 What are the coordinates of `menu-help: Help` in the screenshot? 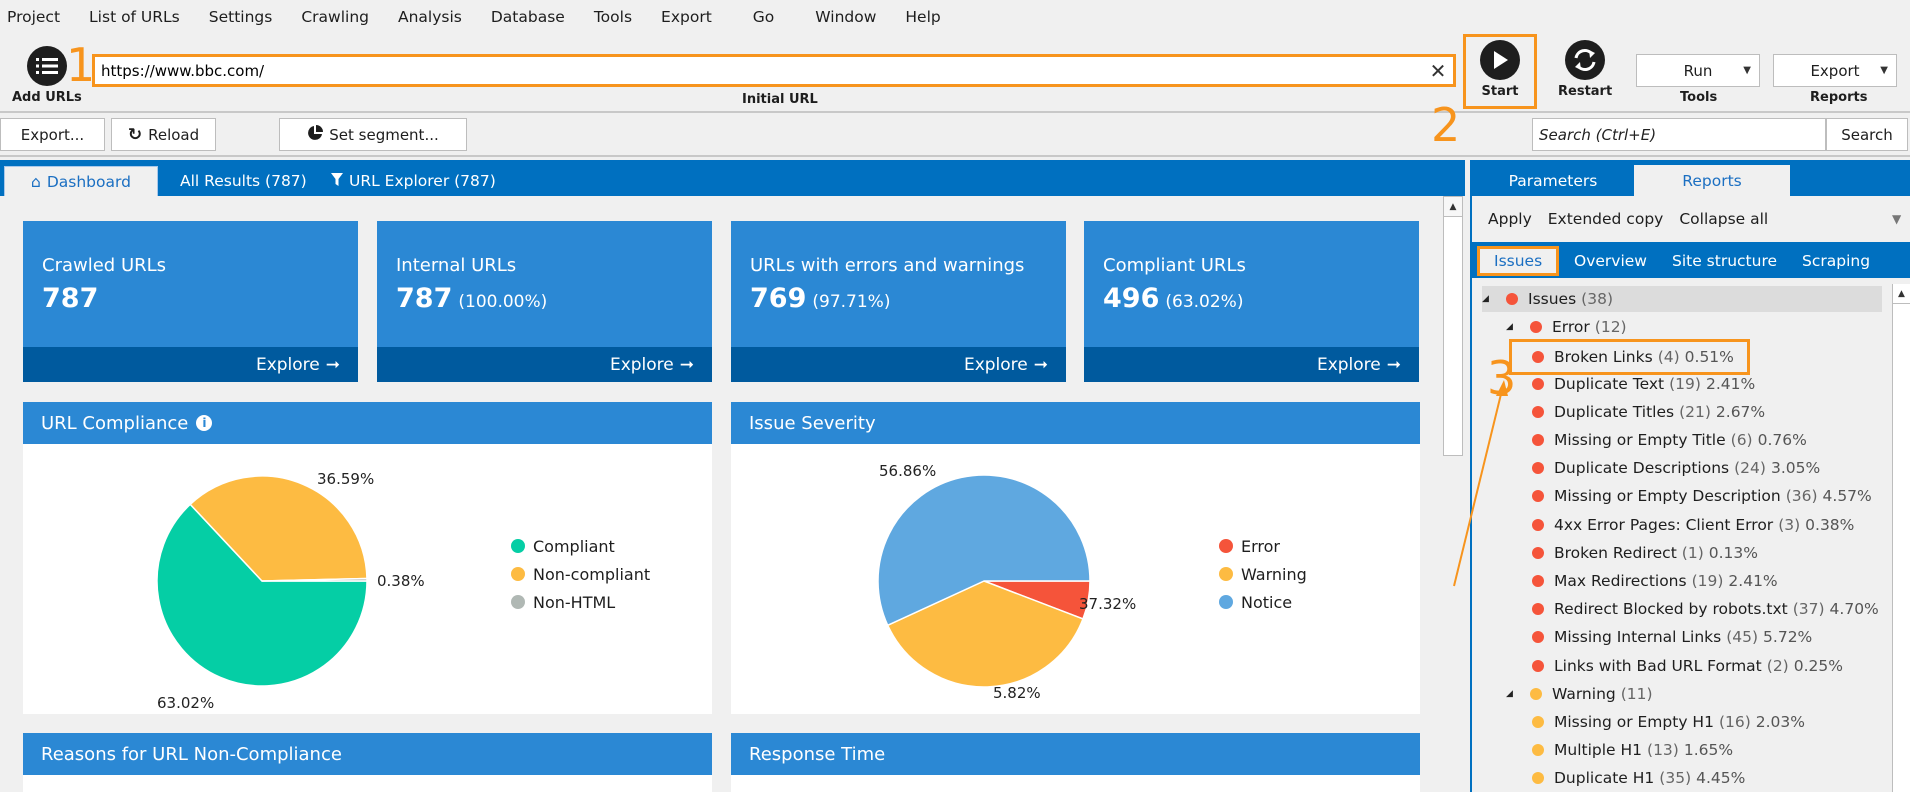 It's located at (919, 17).